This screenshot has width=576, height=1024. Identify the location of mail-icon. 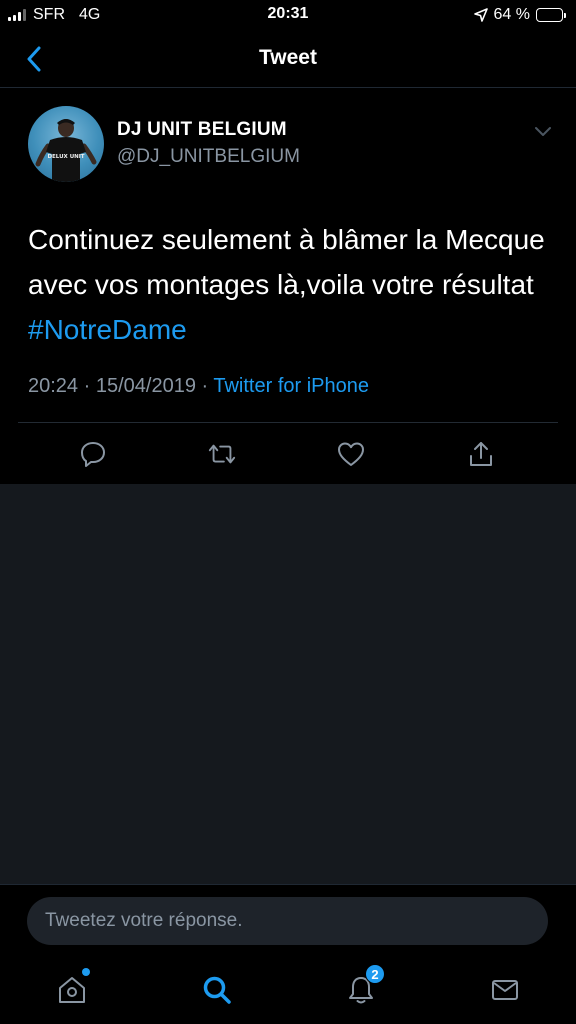
(505, 990).